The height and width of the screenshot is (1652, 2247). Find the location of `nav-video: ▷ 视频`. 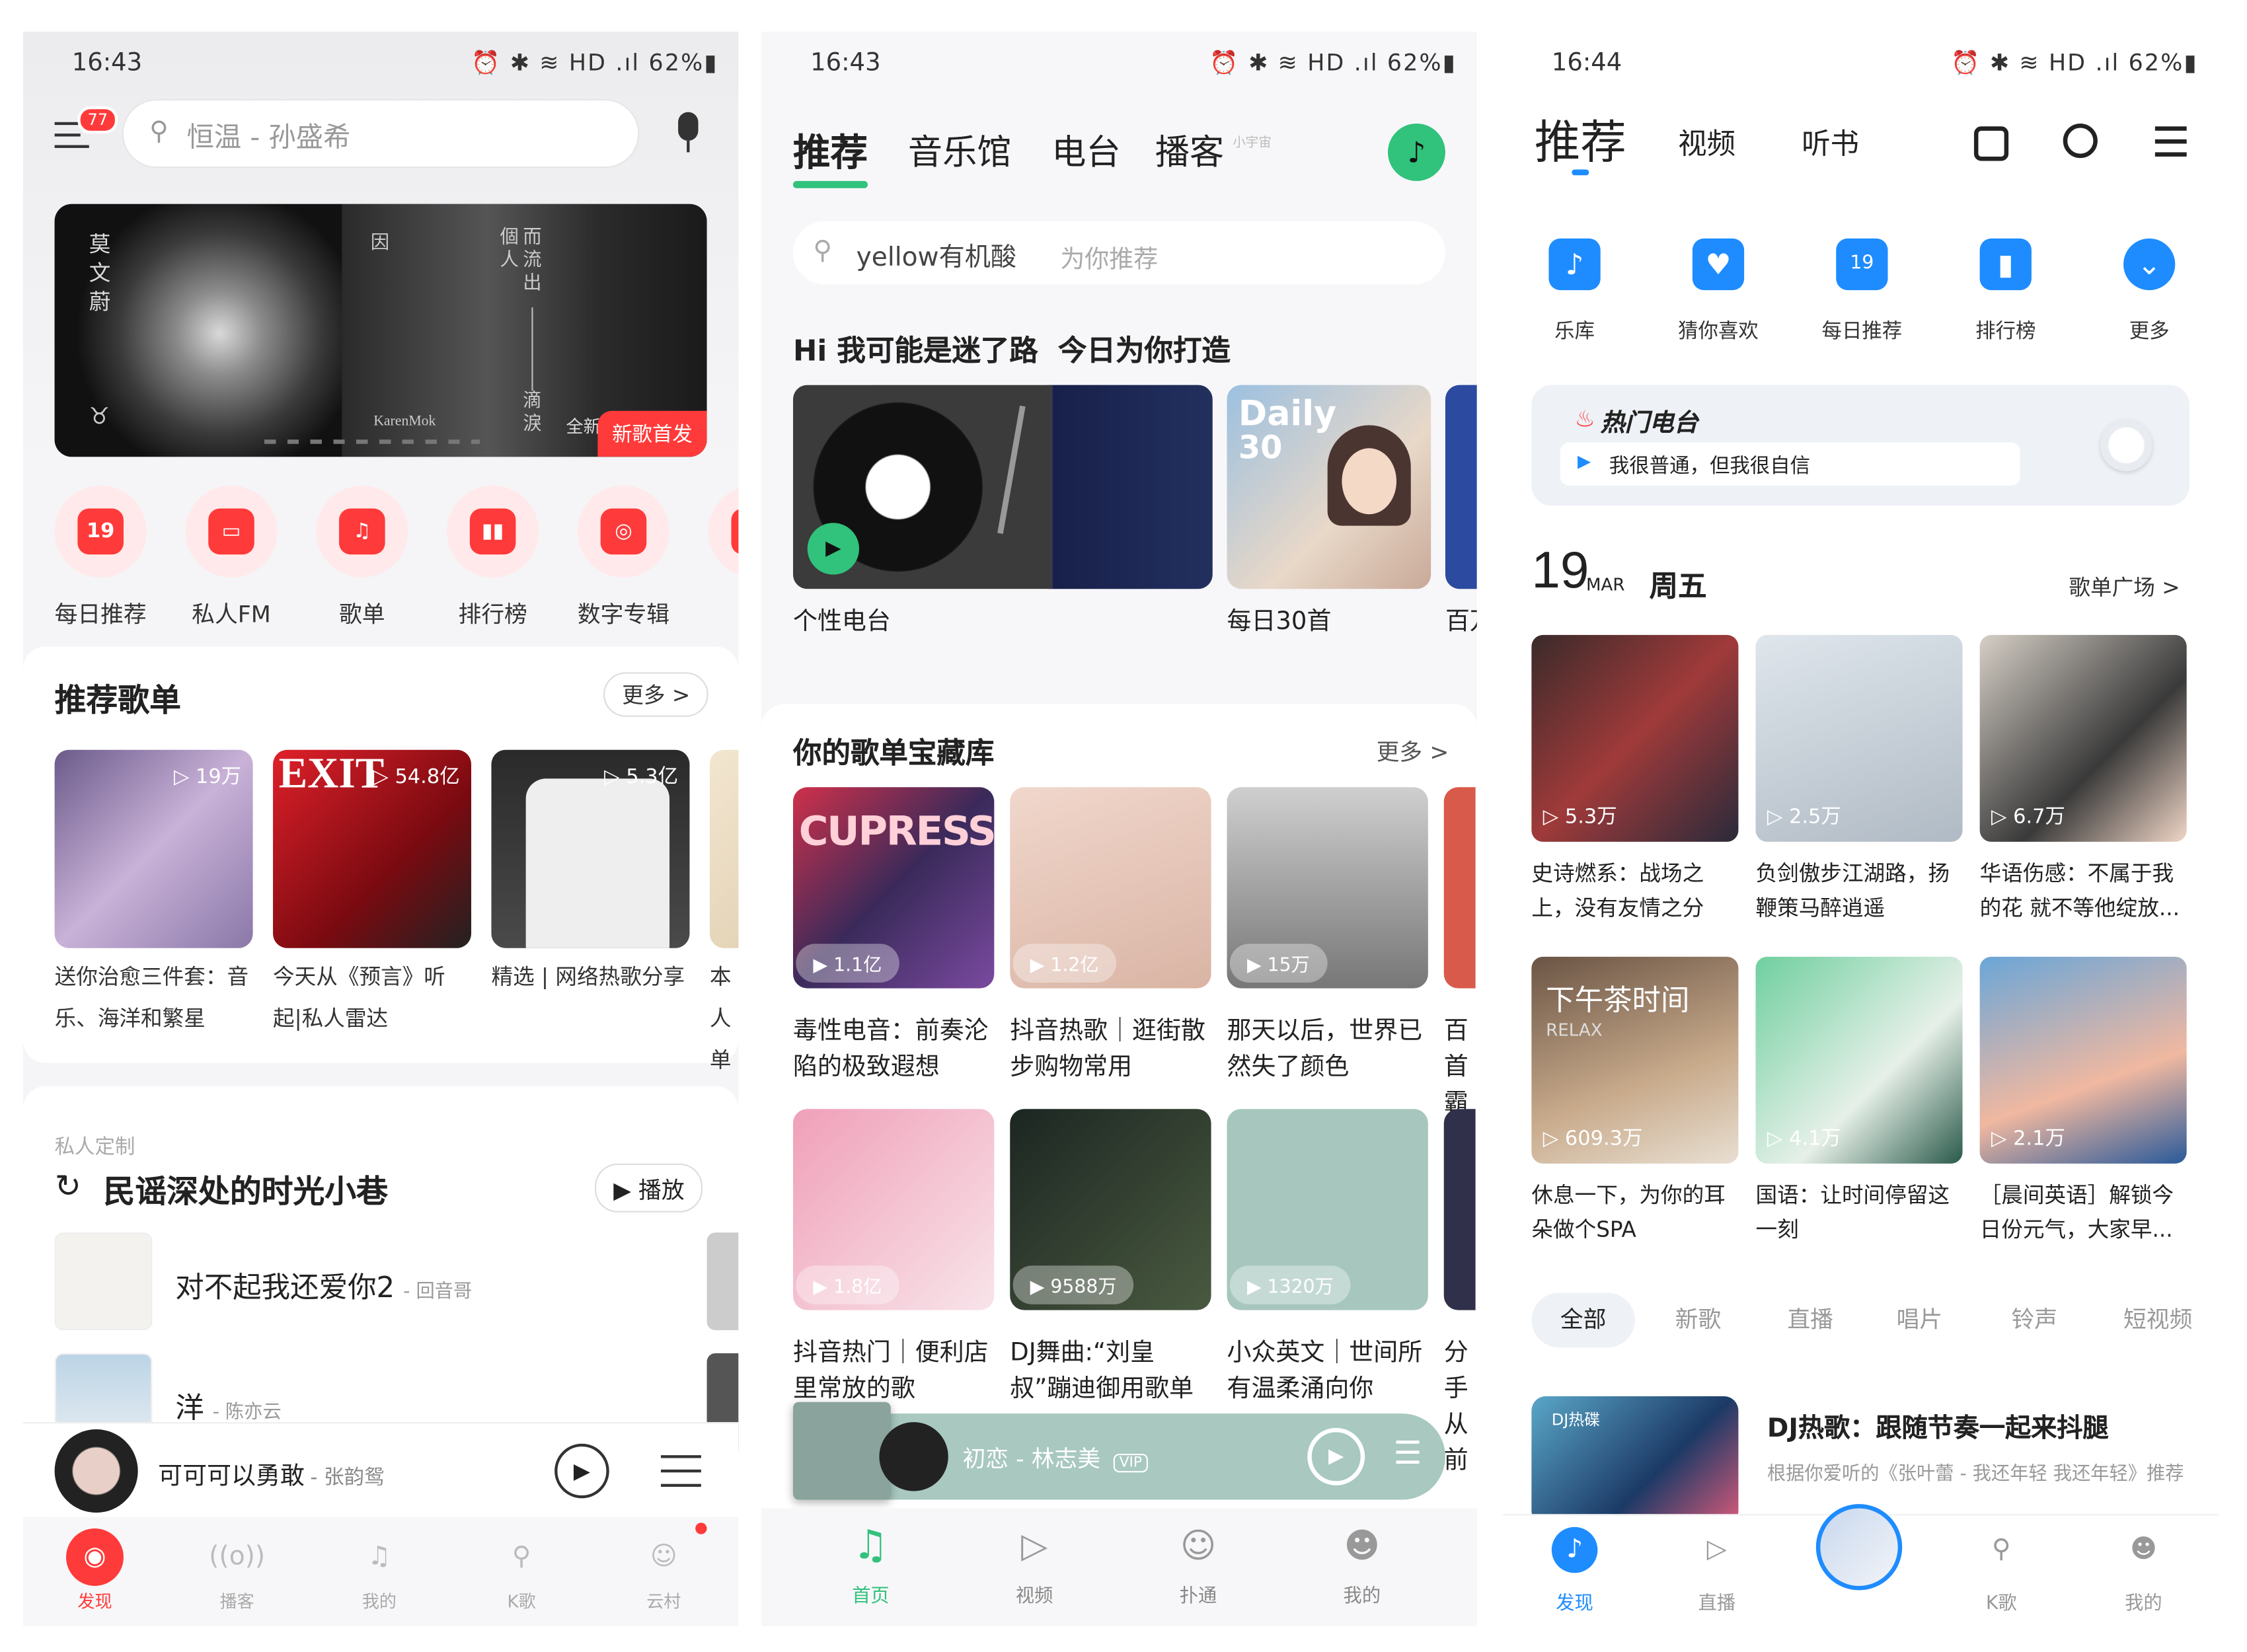

nav-video: ▷ 视频 is located at coordinates (1034, 1564).